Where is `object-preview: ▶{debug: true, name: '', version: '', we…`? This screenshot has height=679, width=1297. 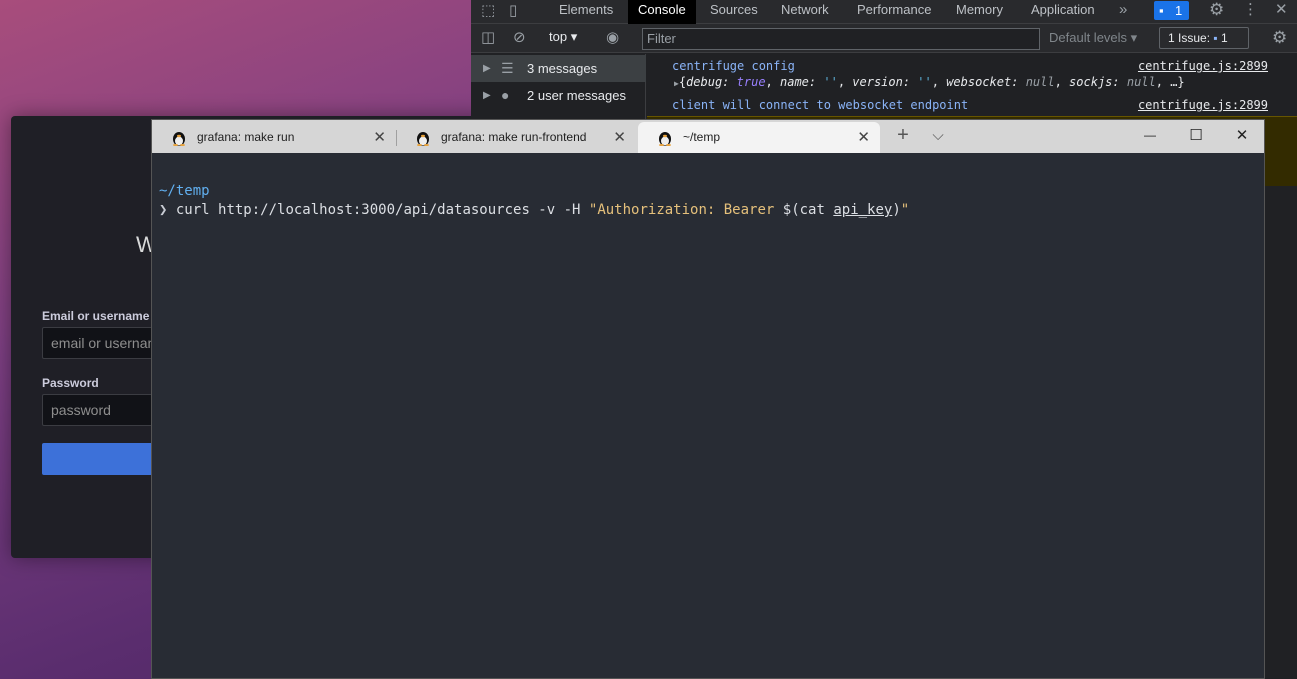
object-preview: ▶{debug: true, name: '', version: '', we… is located at coordinates (929, 82).